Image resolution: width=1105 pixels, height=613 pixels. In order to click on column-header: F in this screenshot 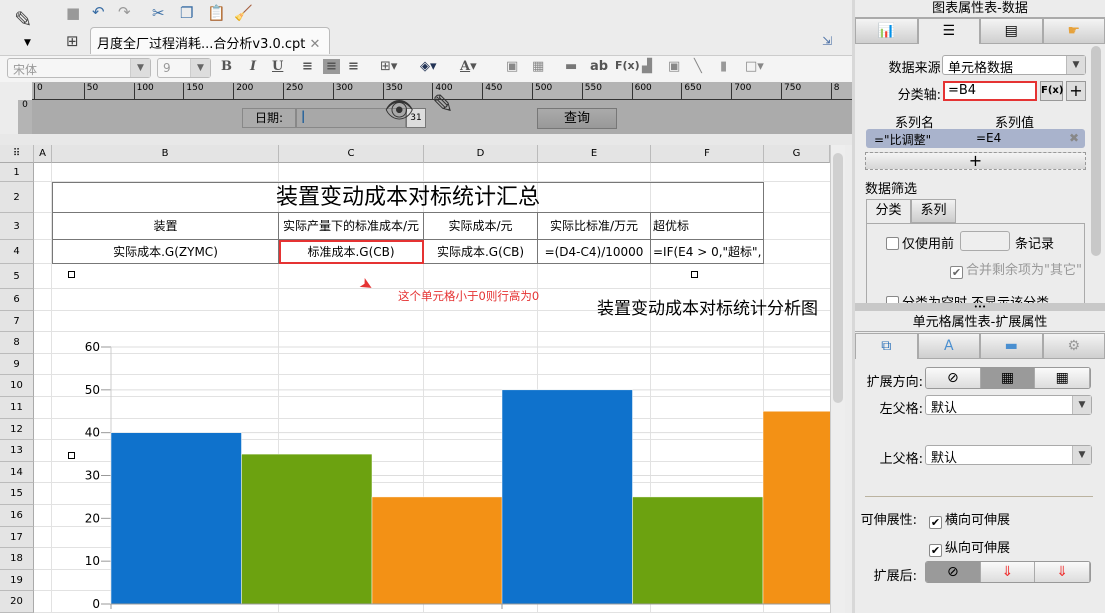, I will do `click(707, 154)`.